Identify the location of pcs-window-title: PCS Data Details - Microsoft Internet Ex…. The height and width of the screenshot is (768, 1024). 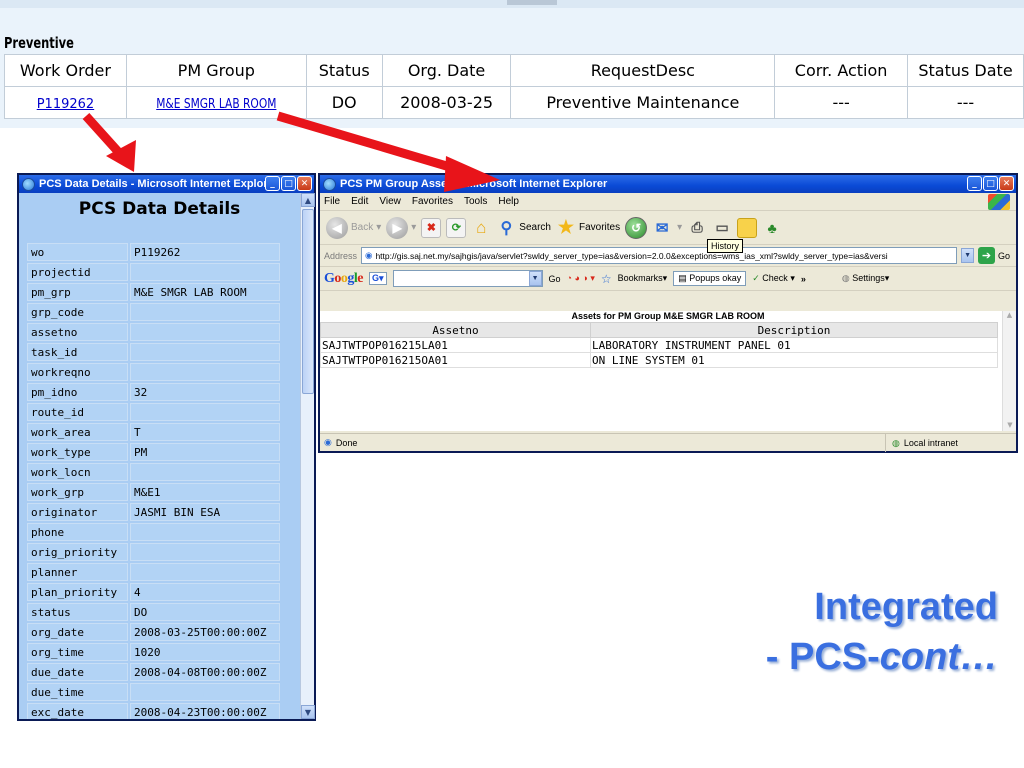
(158, 184).